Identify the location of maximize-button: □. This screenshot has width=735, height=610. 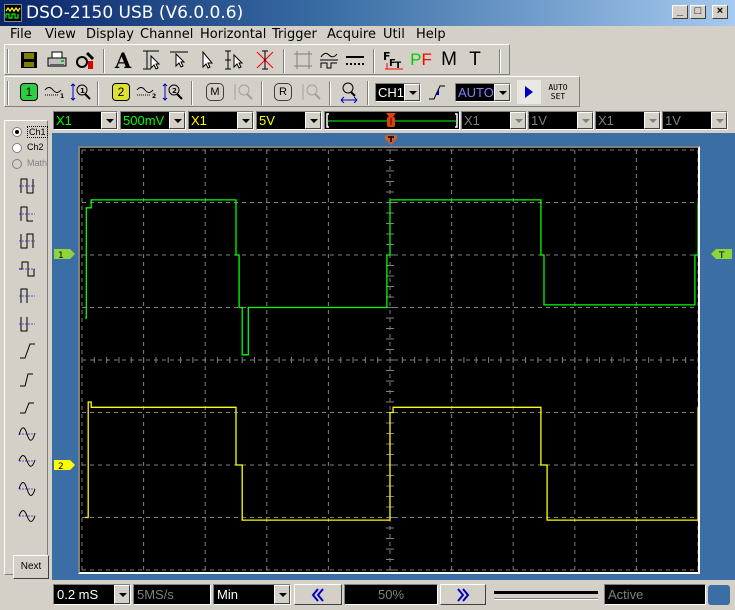
(698, 12).